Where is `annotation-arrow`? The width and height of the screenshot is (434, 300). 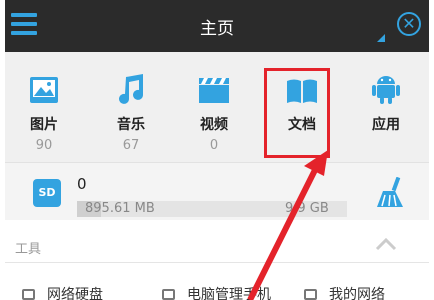 annotation-arrow is located at coordinates (287, 225).